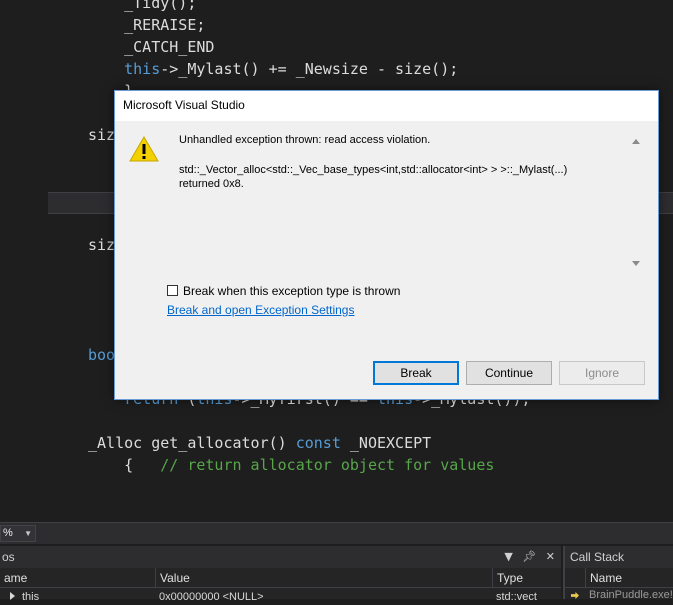 The image size is (673, 605). What do you see at coordinates (192, 443) in the screenshot?
I see `code-text: _Alloc get_allocator()` at bounding box center [192, 443].